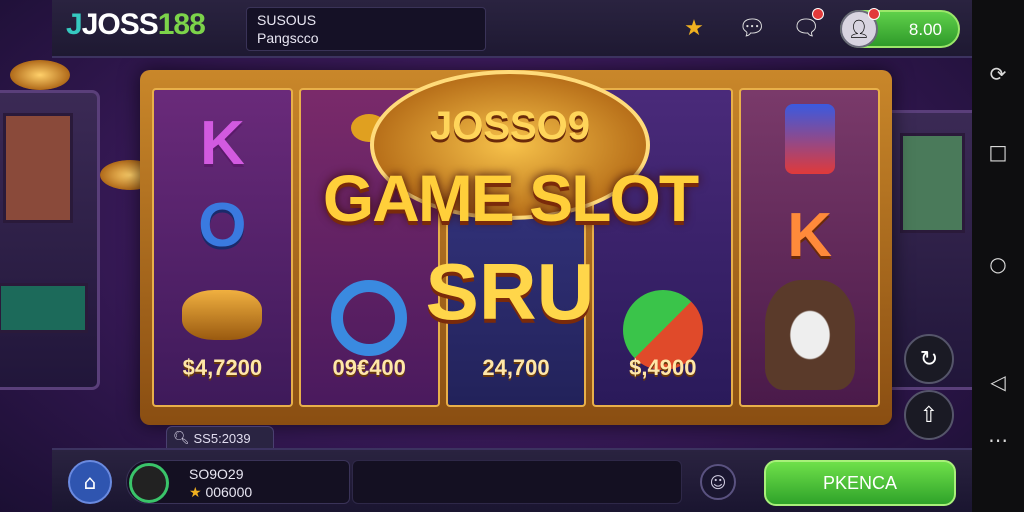  Describe the element at coordinates (510, 126) in the screenshot. I see `title-top: JOSSO9` at that location.